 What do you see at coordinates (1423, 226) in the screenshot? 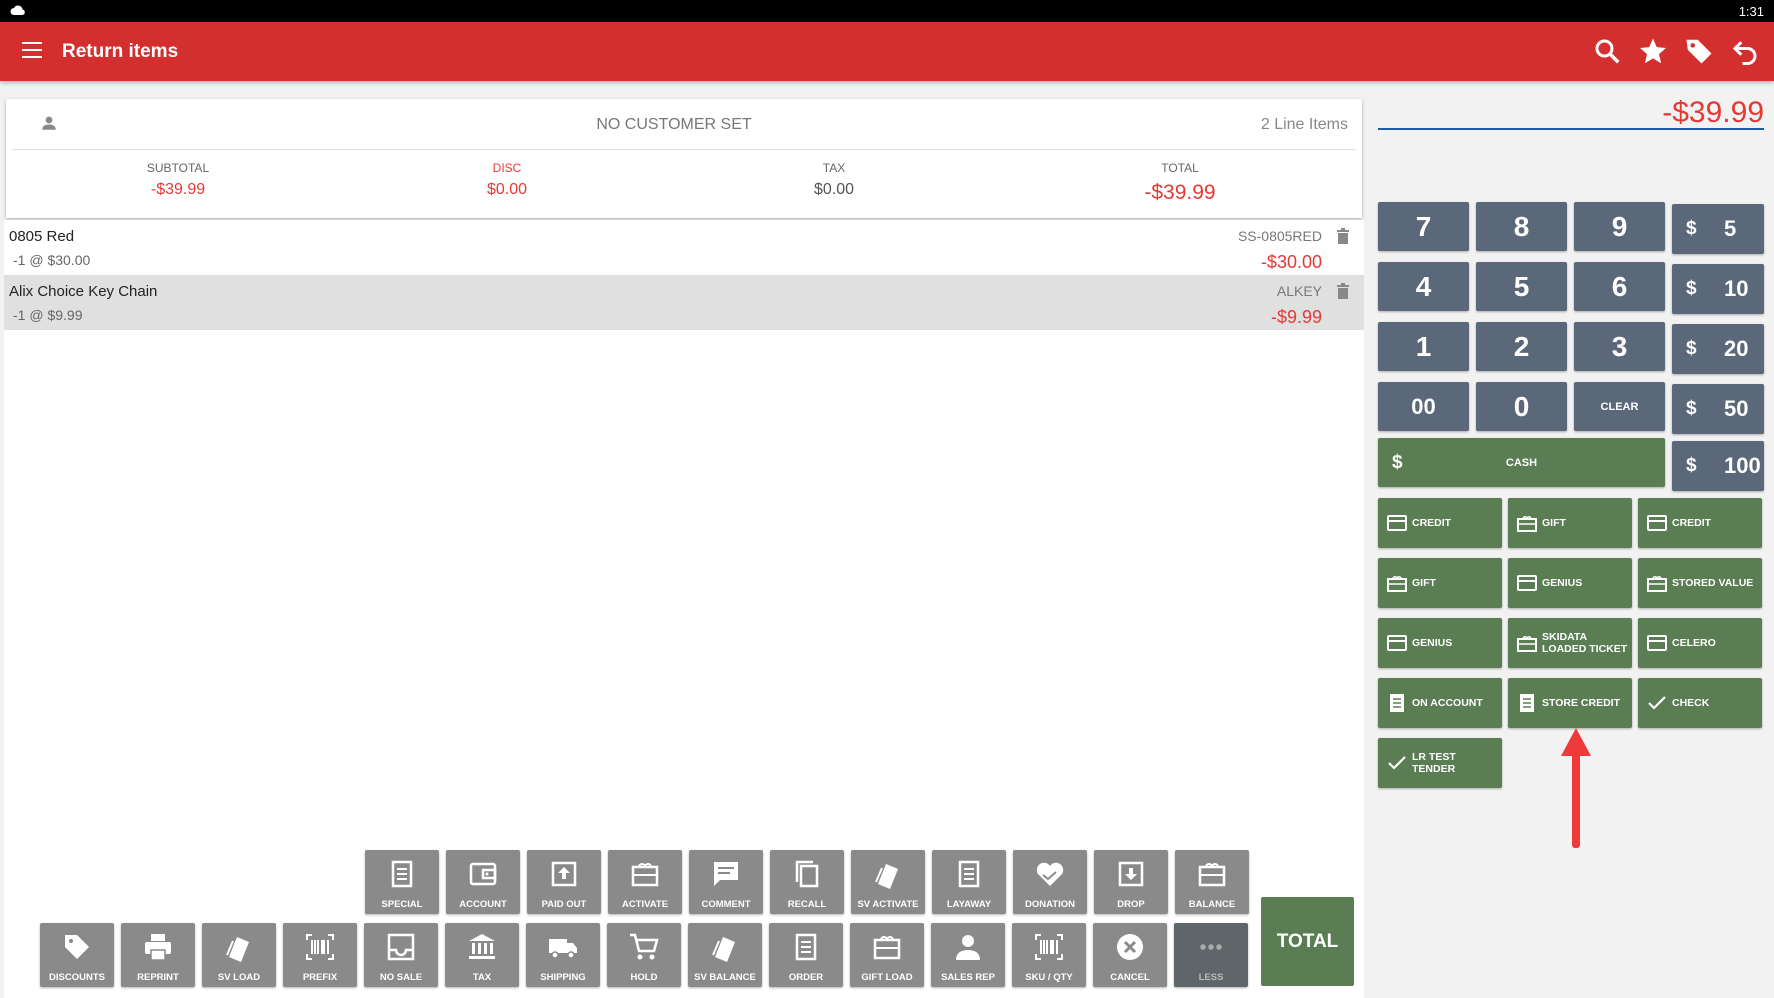
I see `key-7: 7` at bounding box center [1423, 226].